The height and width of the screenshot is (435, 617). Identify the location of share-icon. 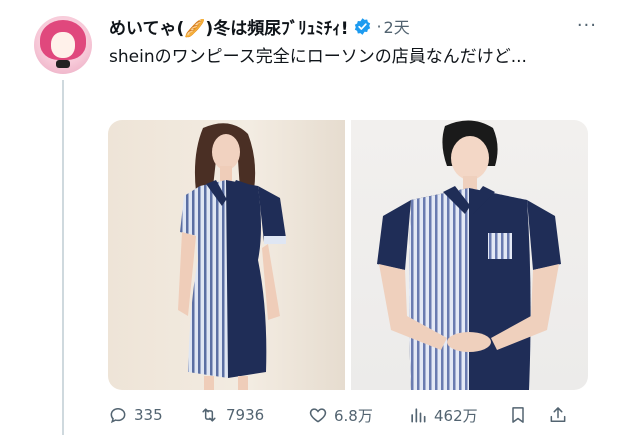
(558, 415).